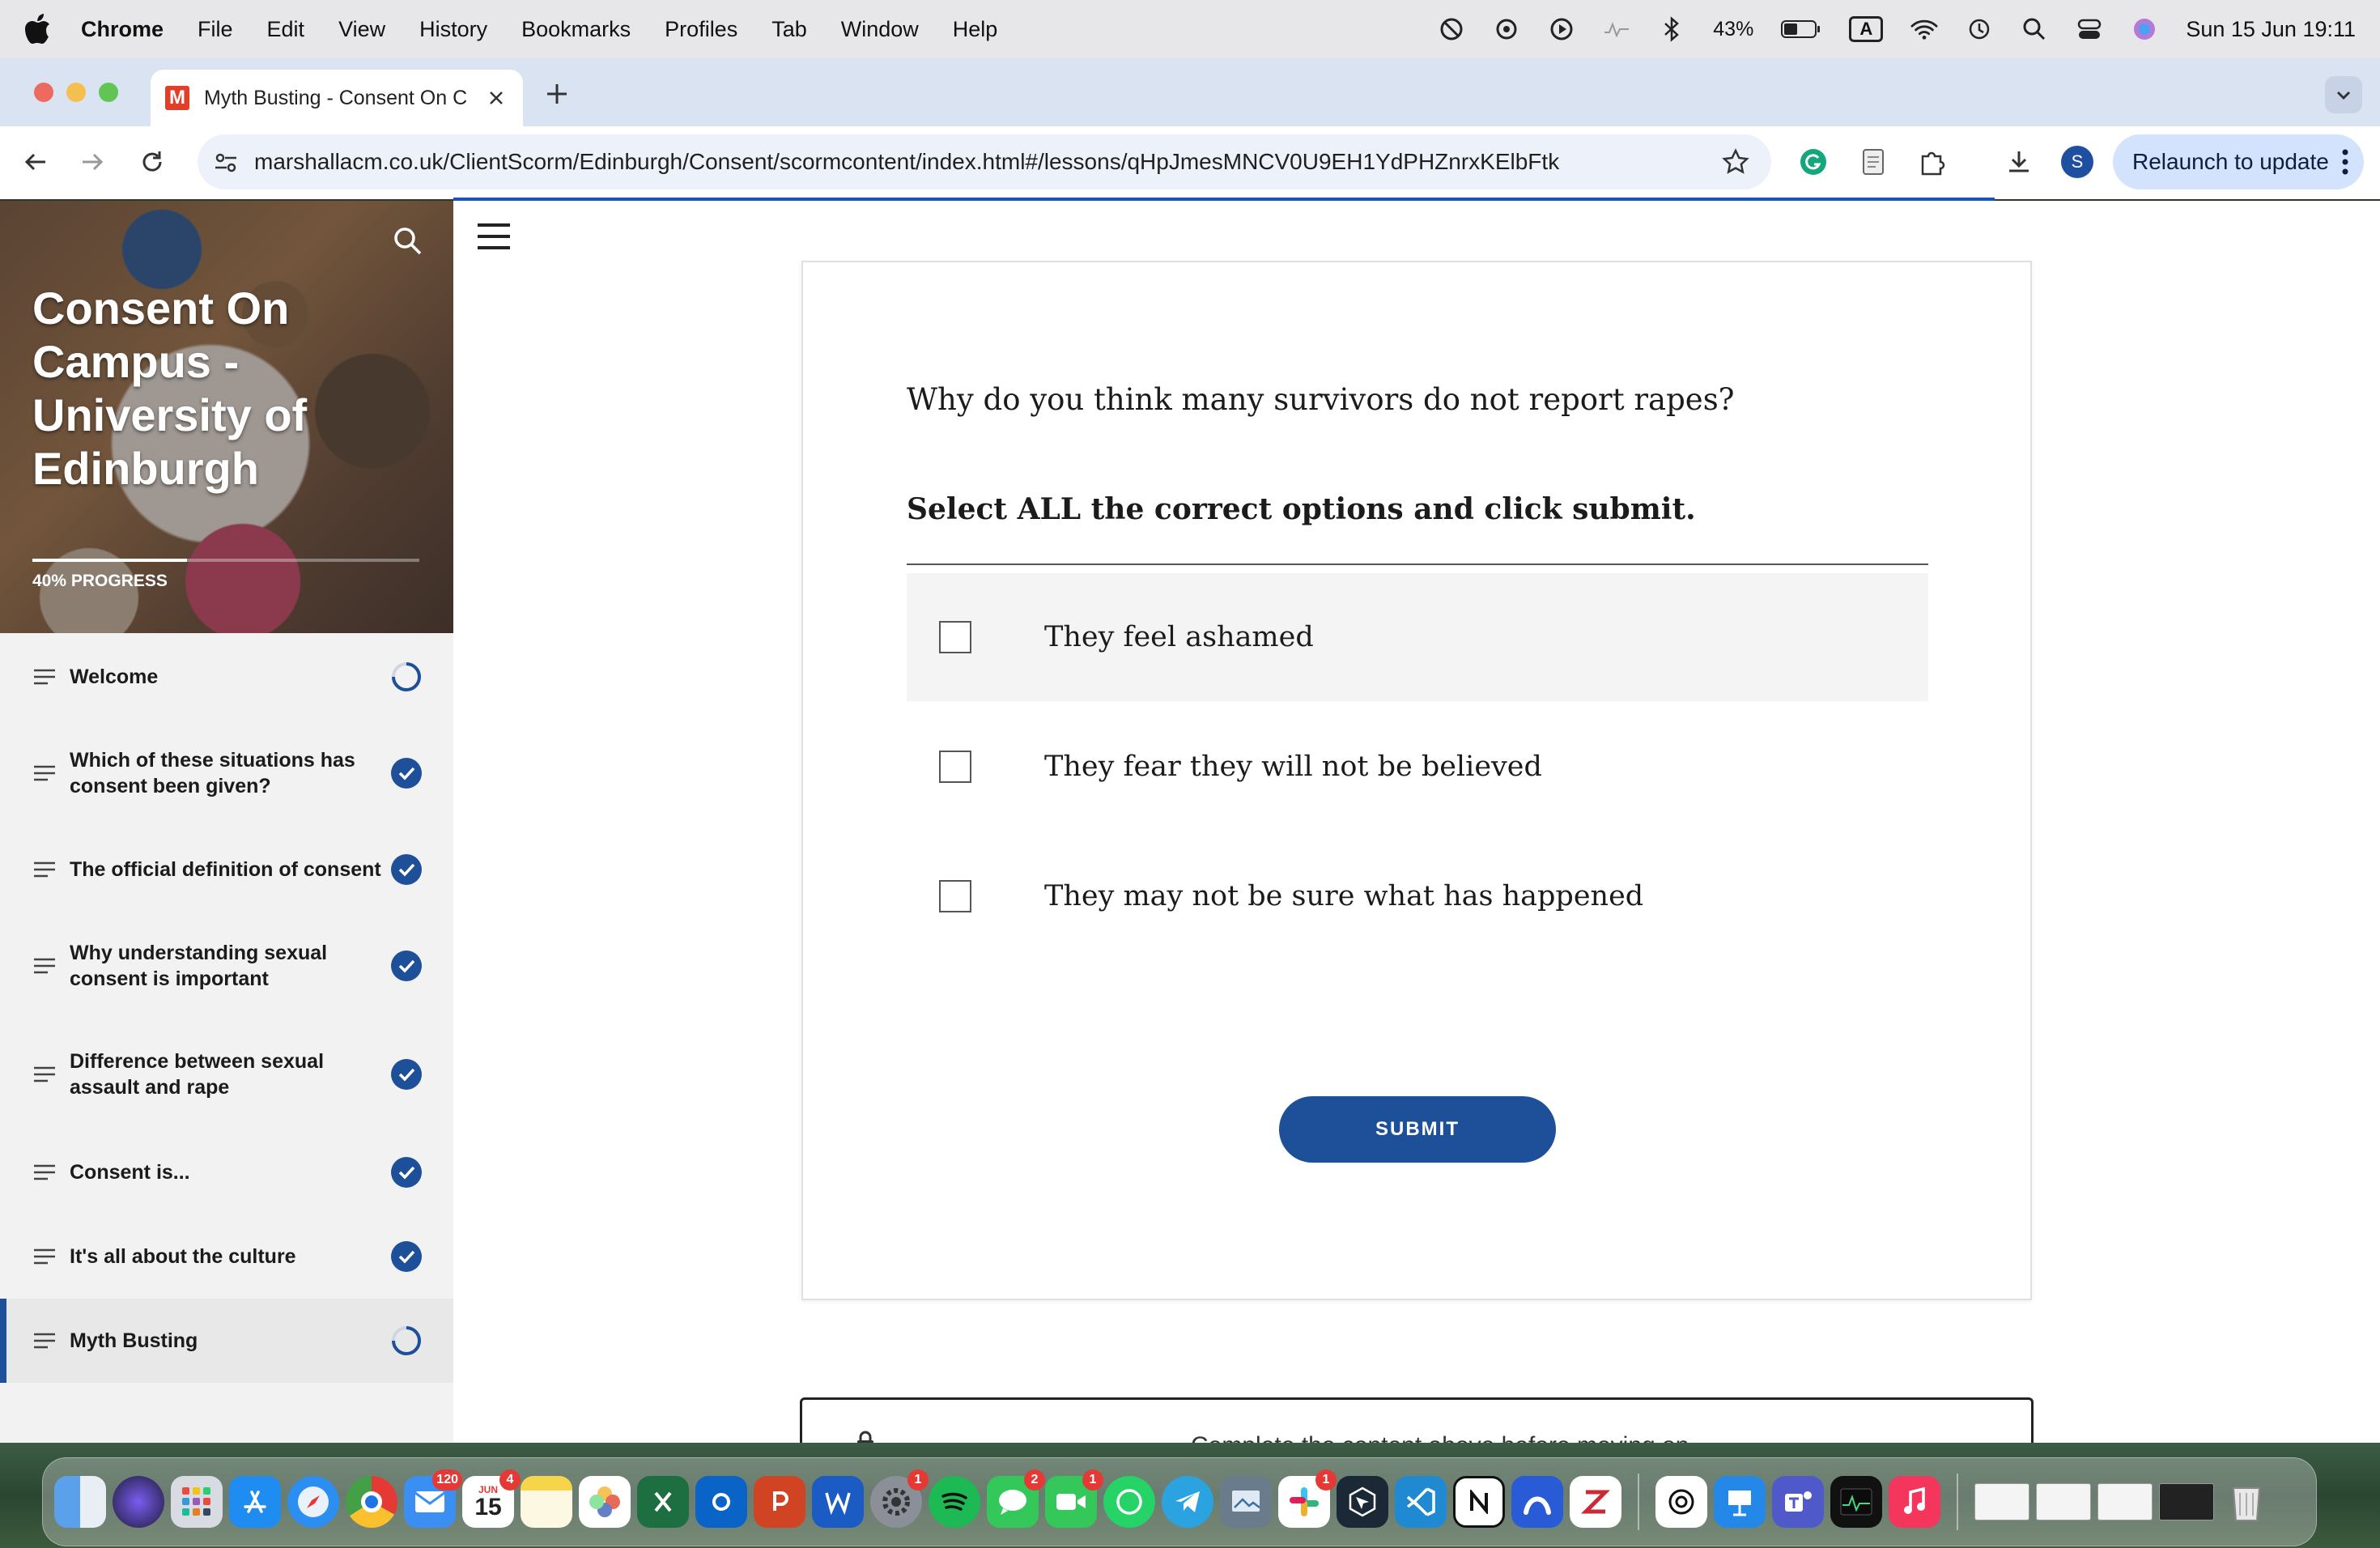 The height and width of the screenshot is (1548, 2380). I want to click on excel-icon, so click(663, 1502).